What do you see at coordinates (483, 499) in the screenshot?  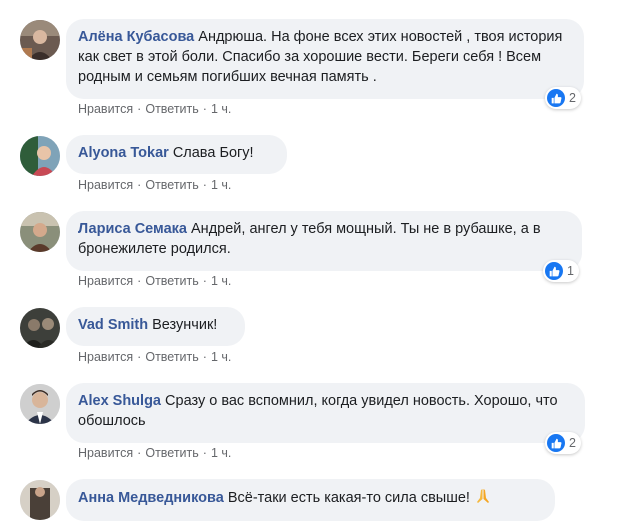 I see `praying-hands-icon` at bounding box center [483, 499].